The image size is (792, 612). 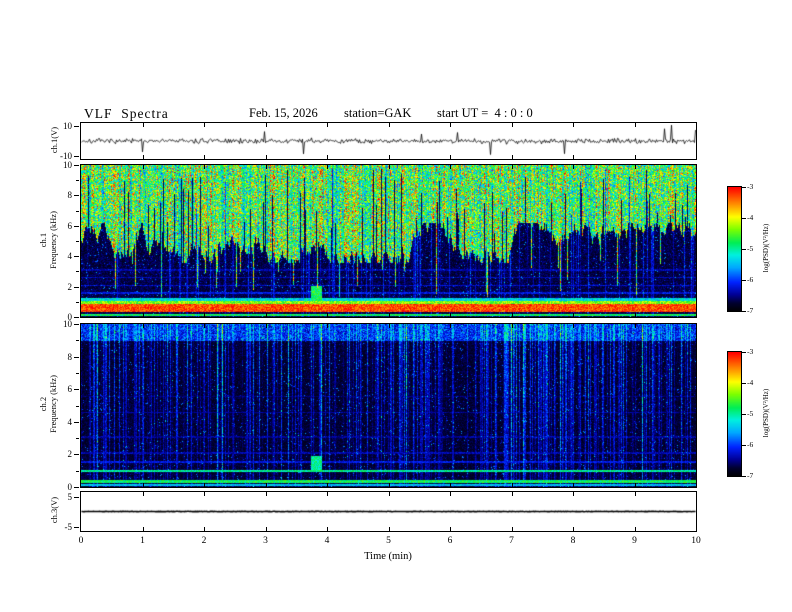 What do you see at coordinates (70, 497) in the screenshot?
I see `y-tick-label: 5` at bounding box center [70, 497].